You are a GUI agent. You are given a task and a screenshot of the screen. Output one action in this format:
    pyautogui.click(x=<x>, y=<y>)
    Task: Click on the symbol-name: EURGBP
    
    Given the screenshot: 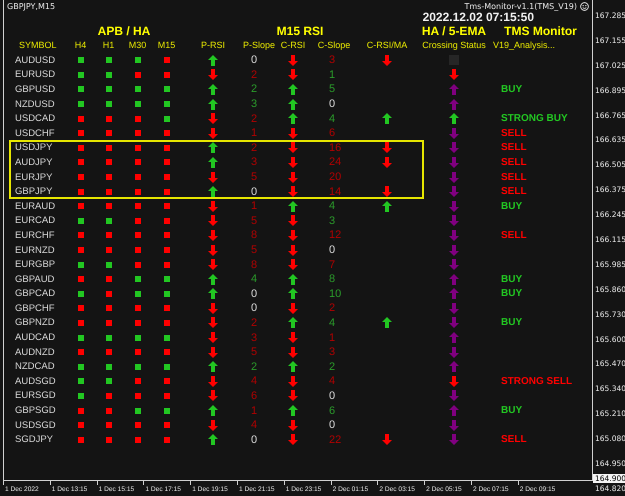 What is the action you would take?
    pyautogui.click(x=35, y=264)
    